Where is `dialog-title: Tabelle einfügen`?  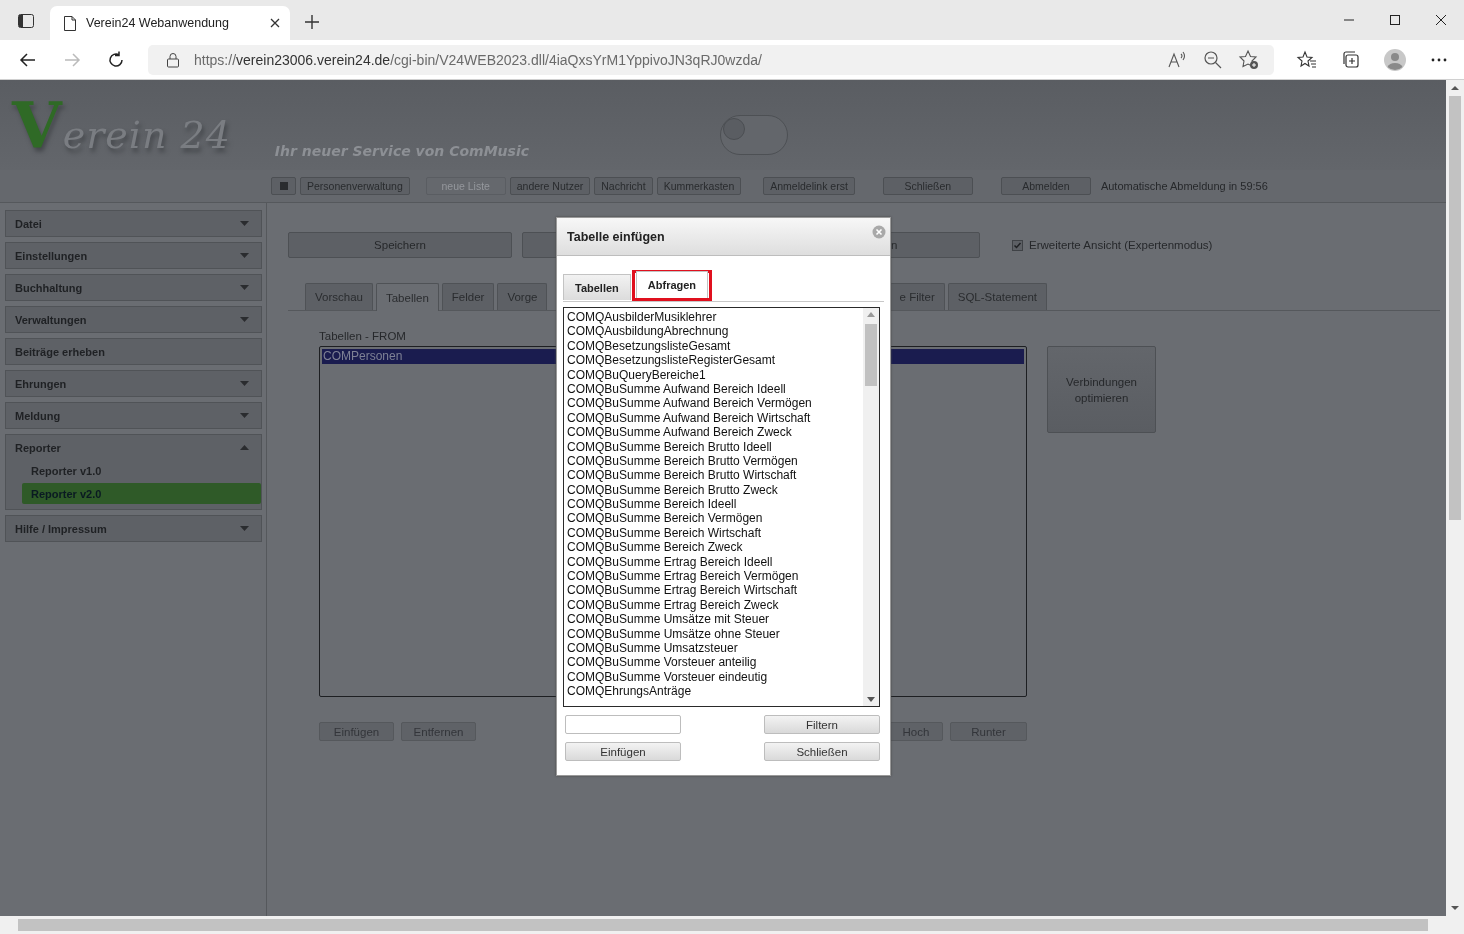 dialog-title: Tabelle einfügen is located at coordinates (616, 236).